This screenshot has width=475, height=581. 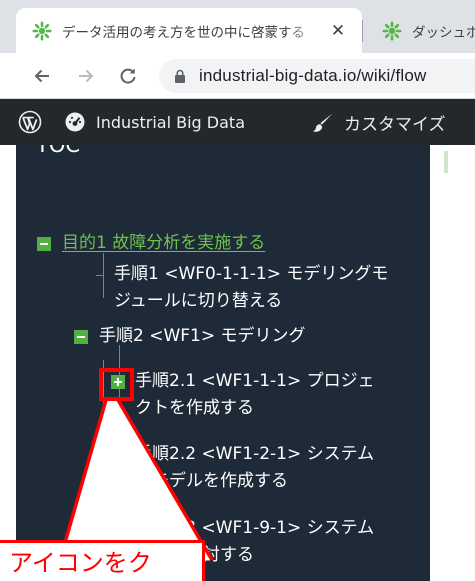 I want to click on brush-icon, so click(x=323, y=122).